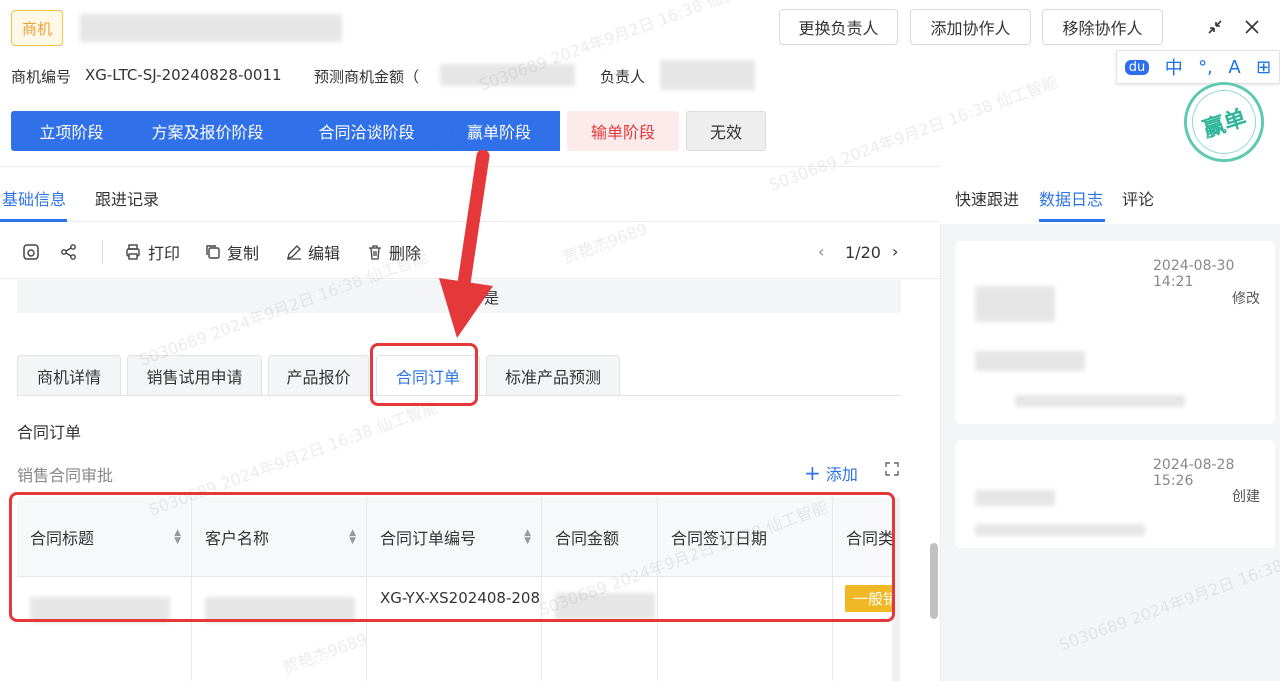 The height and width of the screenshot is (681, 1280). Describe the element at coordinates (1174, 67) in the screenshot. I see `ime-chinese-toggle: 中` at that location.